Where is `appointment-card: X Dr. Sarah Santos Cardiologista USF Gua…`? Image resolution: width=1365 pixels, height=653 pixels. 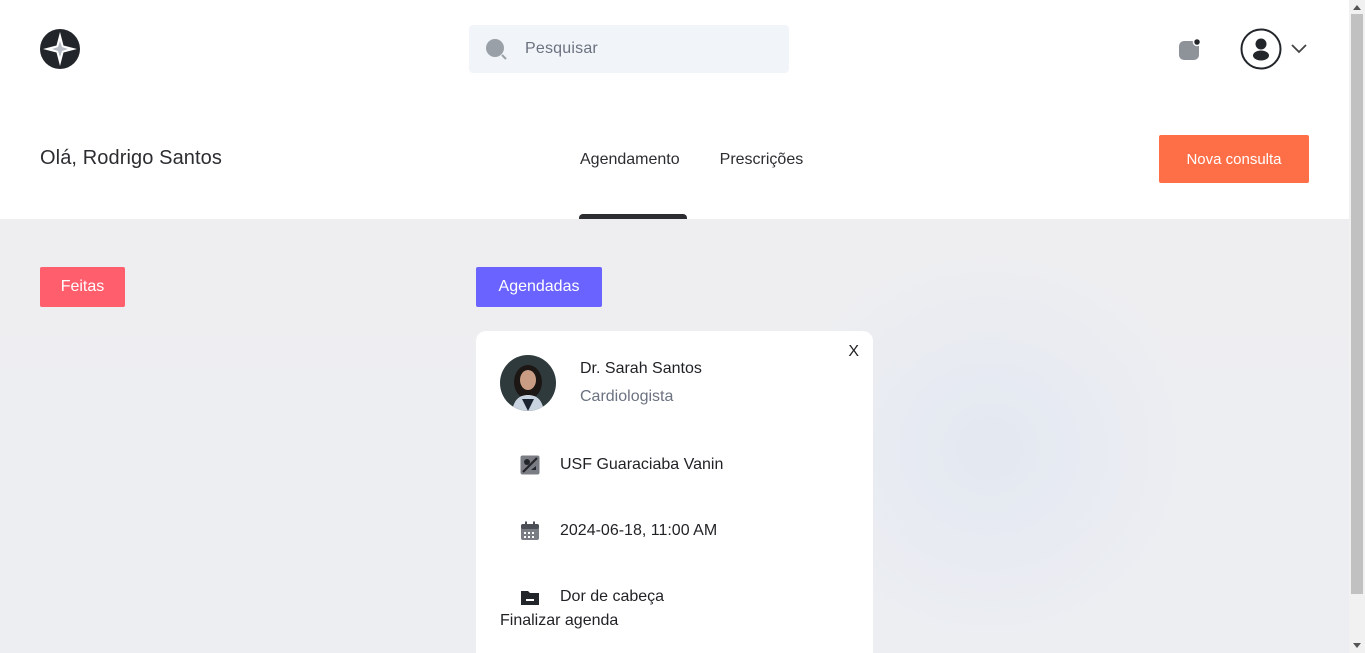 appointment-card: X Dr. Sarah Santos Cardiologista USF Gua… is located at coordinates (674, 492).